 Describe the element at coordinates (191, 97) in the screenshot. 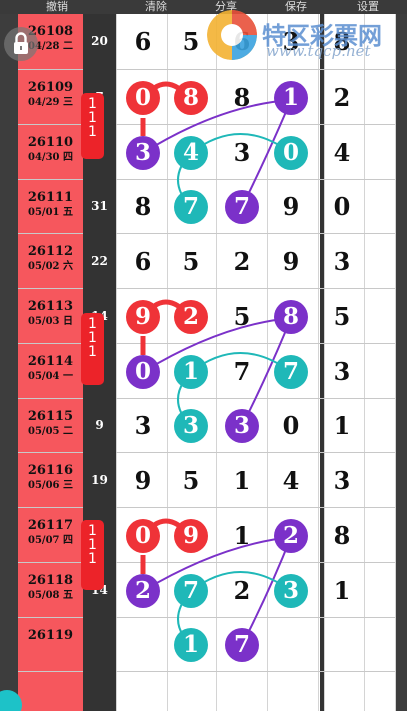

I see `red-ball: 8` at that location.